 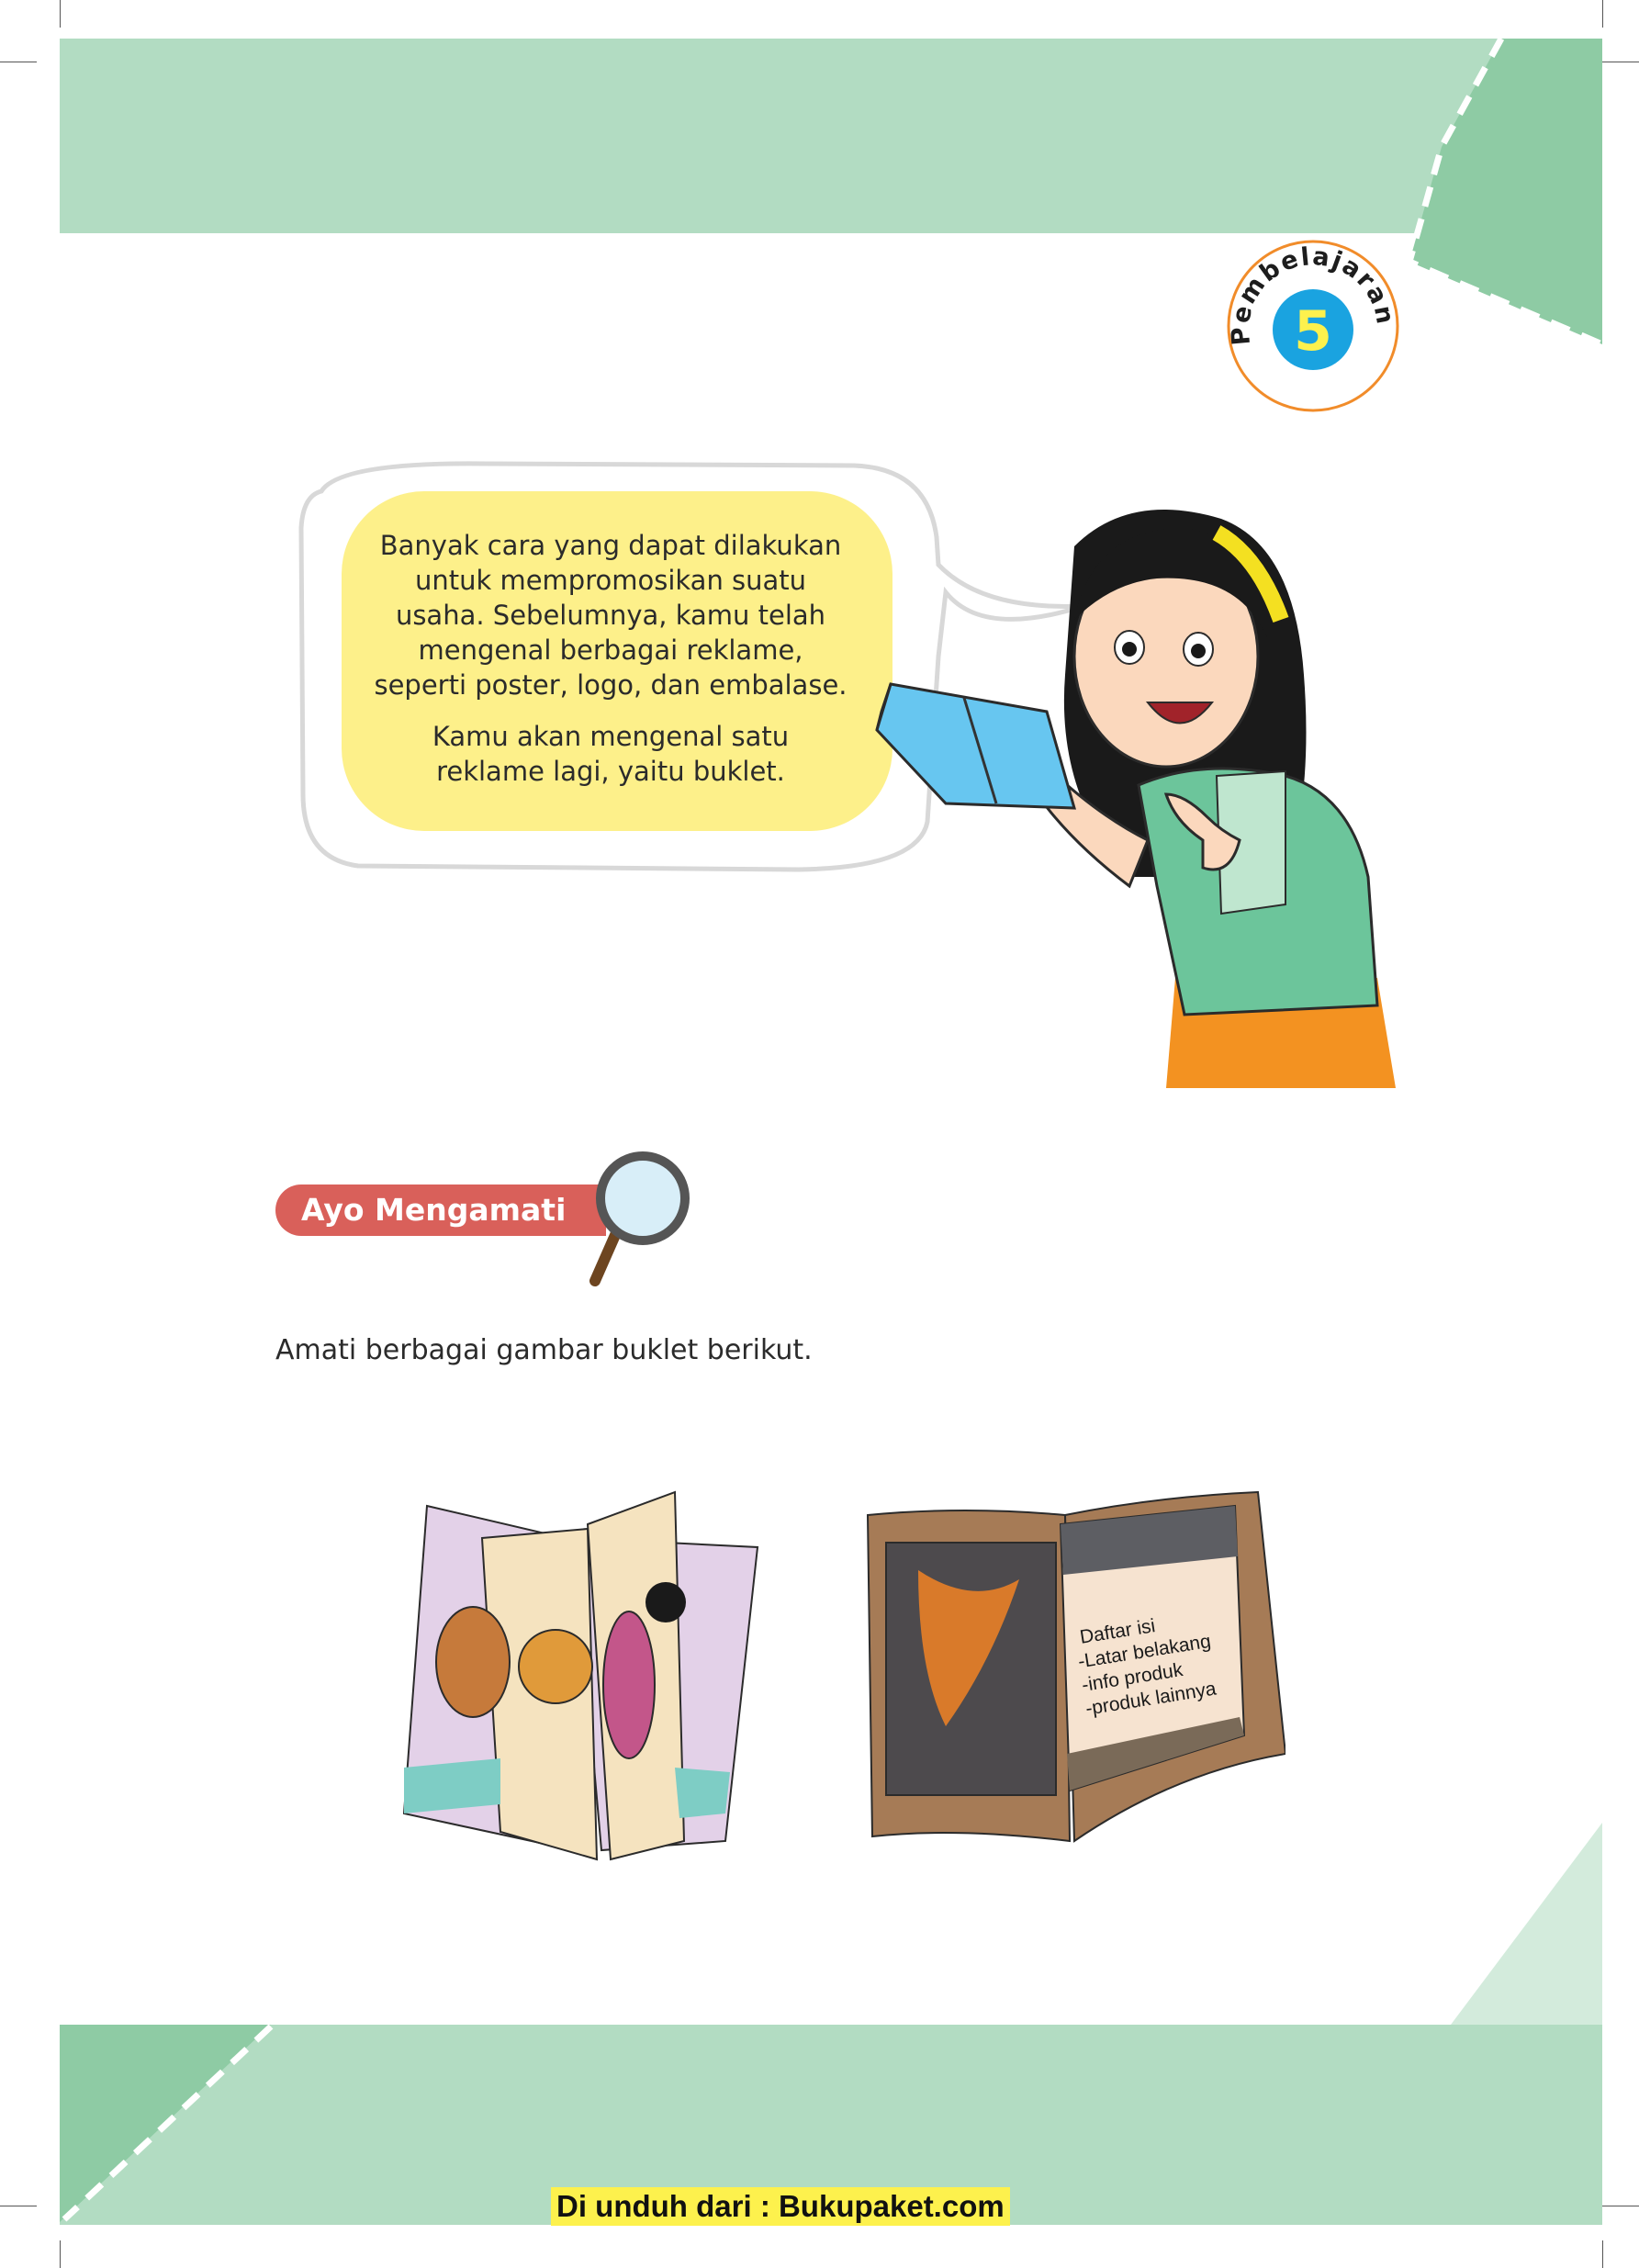 What do you see at coordinates (1135, 799) in the screenshot?
I see `girl-illustration` at bounding box center [1135, 799].